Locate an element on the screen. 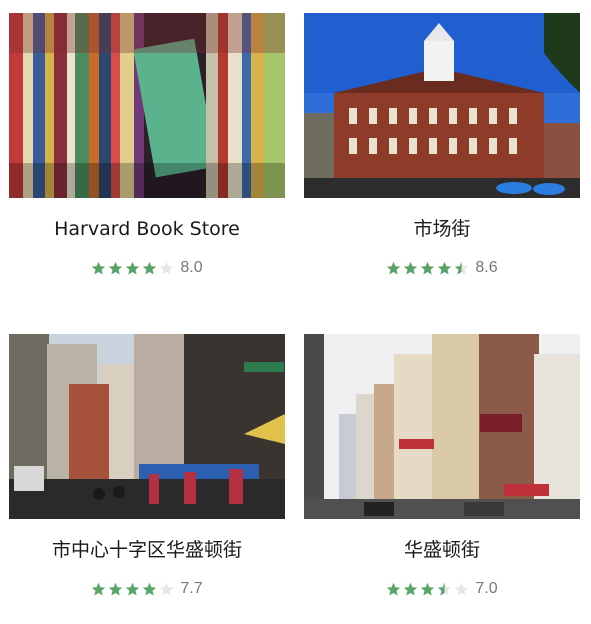 This screenshot has height=624, width=591. rating-score: 7.7 is located at coordinates (191, 588).